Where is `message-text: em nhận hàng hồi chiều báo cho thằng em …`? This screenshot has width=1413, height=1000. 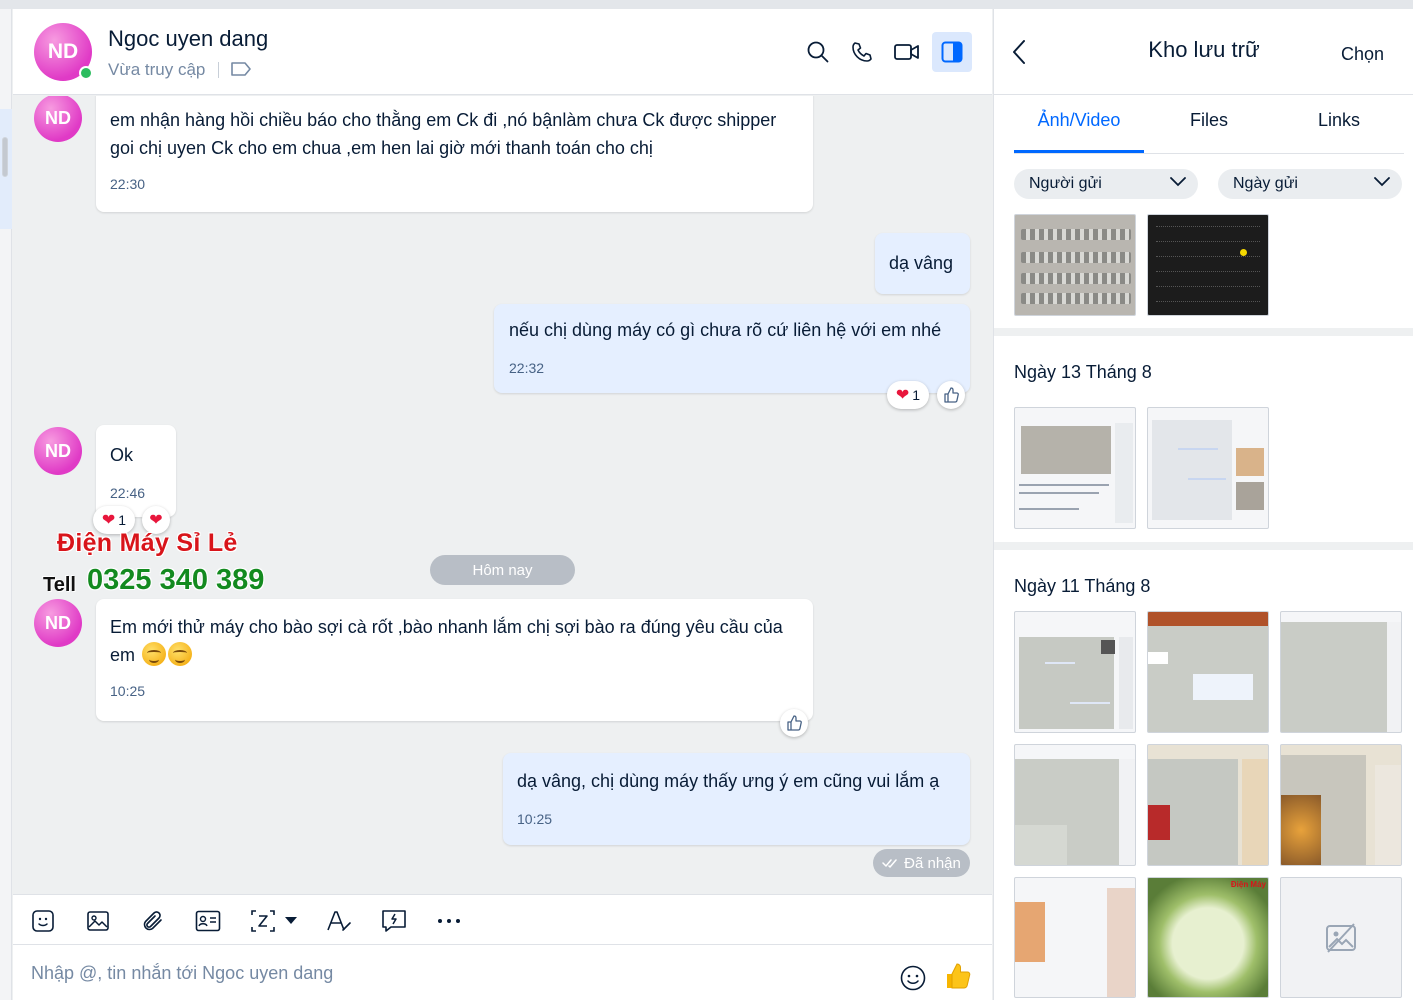 message-text: em nhận hàng hồi chiều báo cho thằng em … is located at coordinates (443, 134).